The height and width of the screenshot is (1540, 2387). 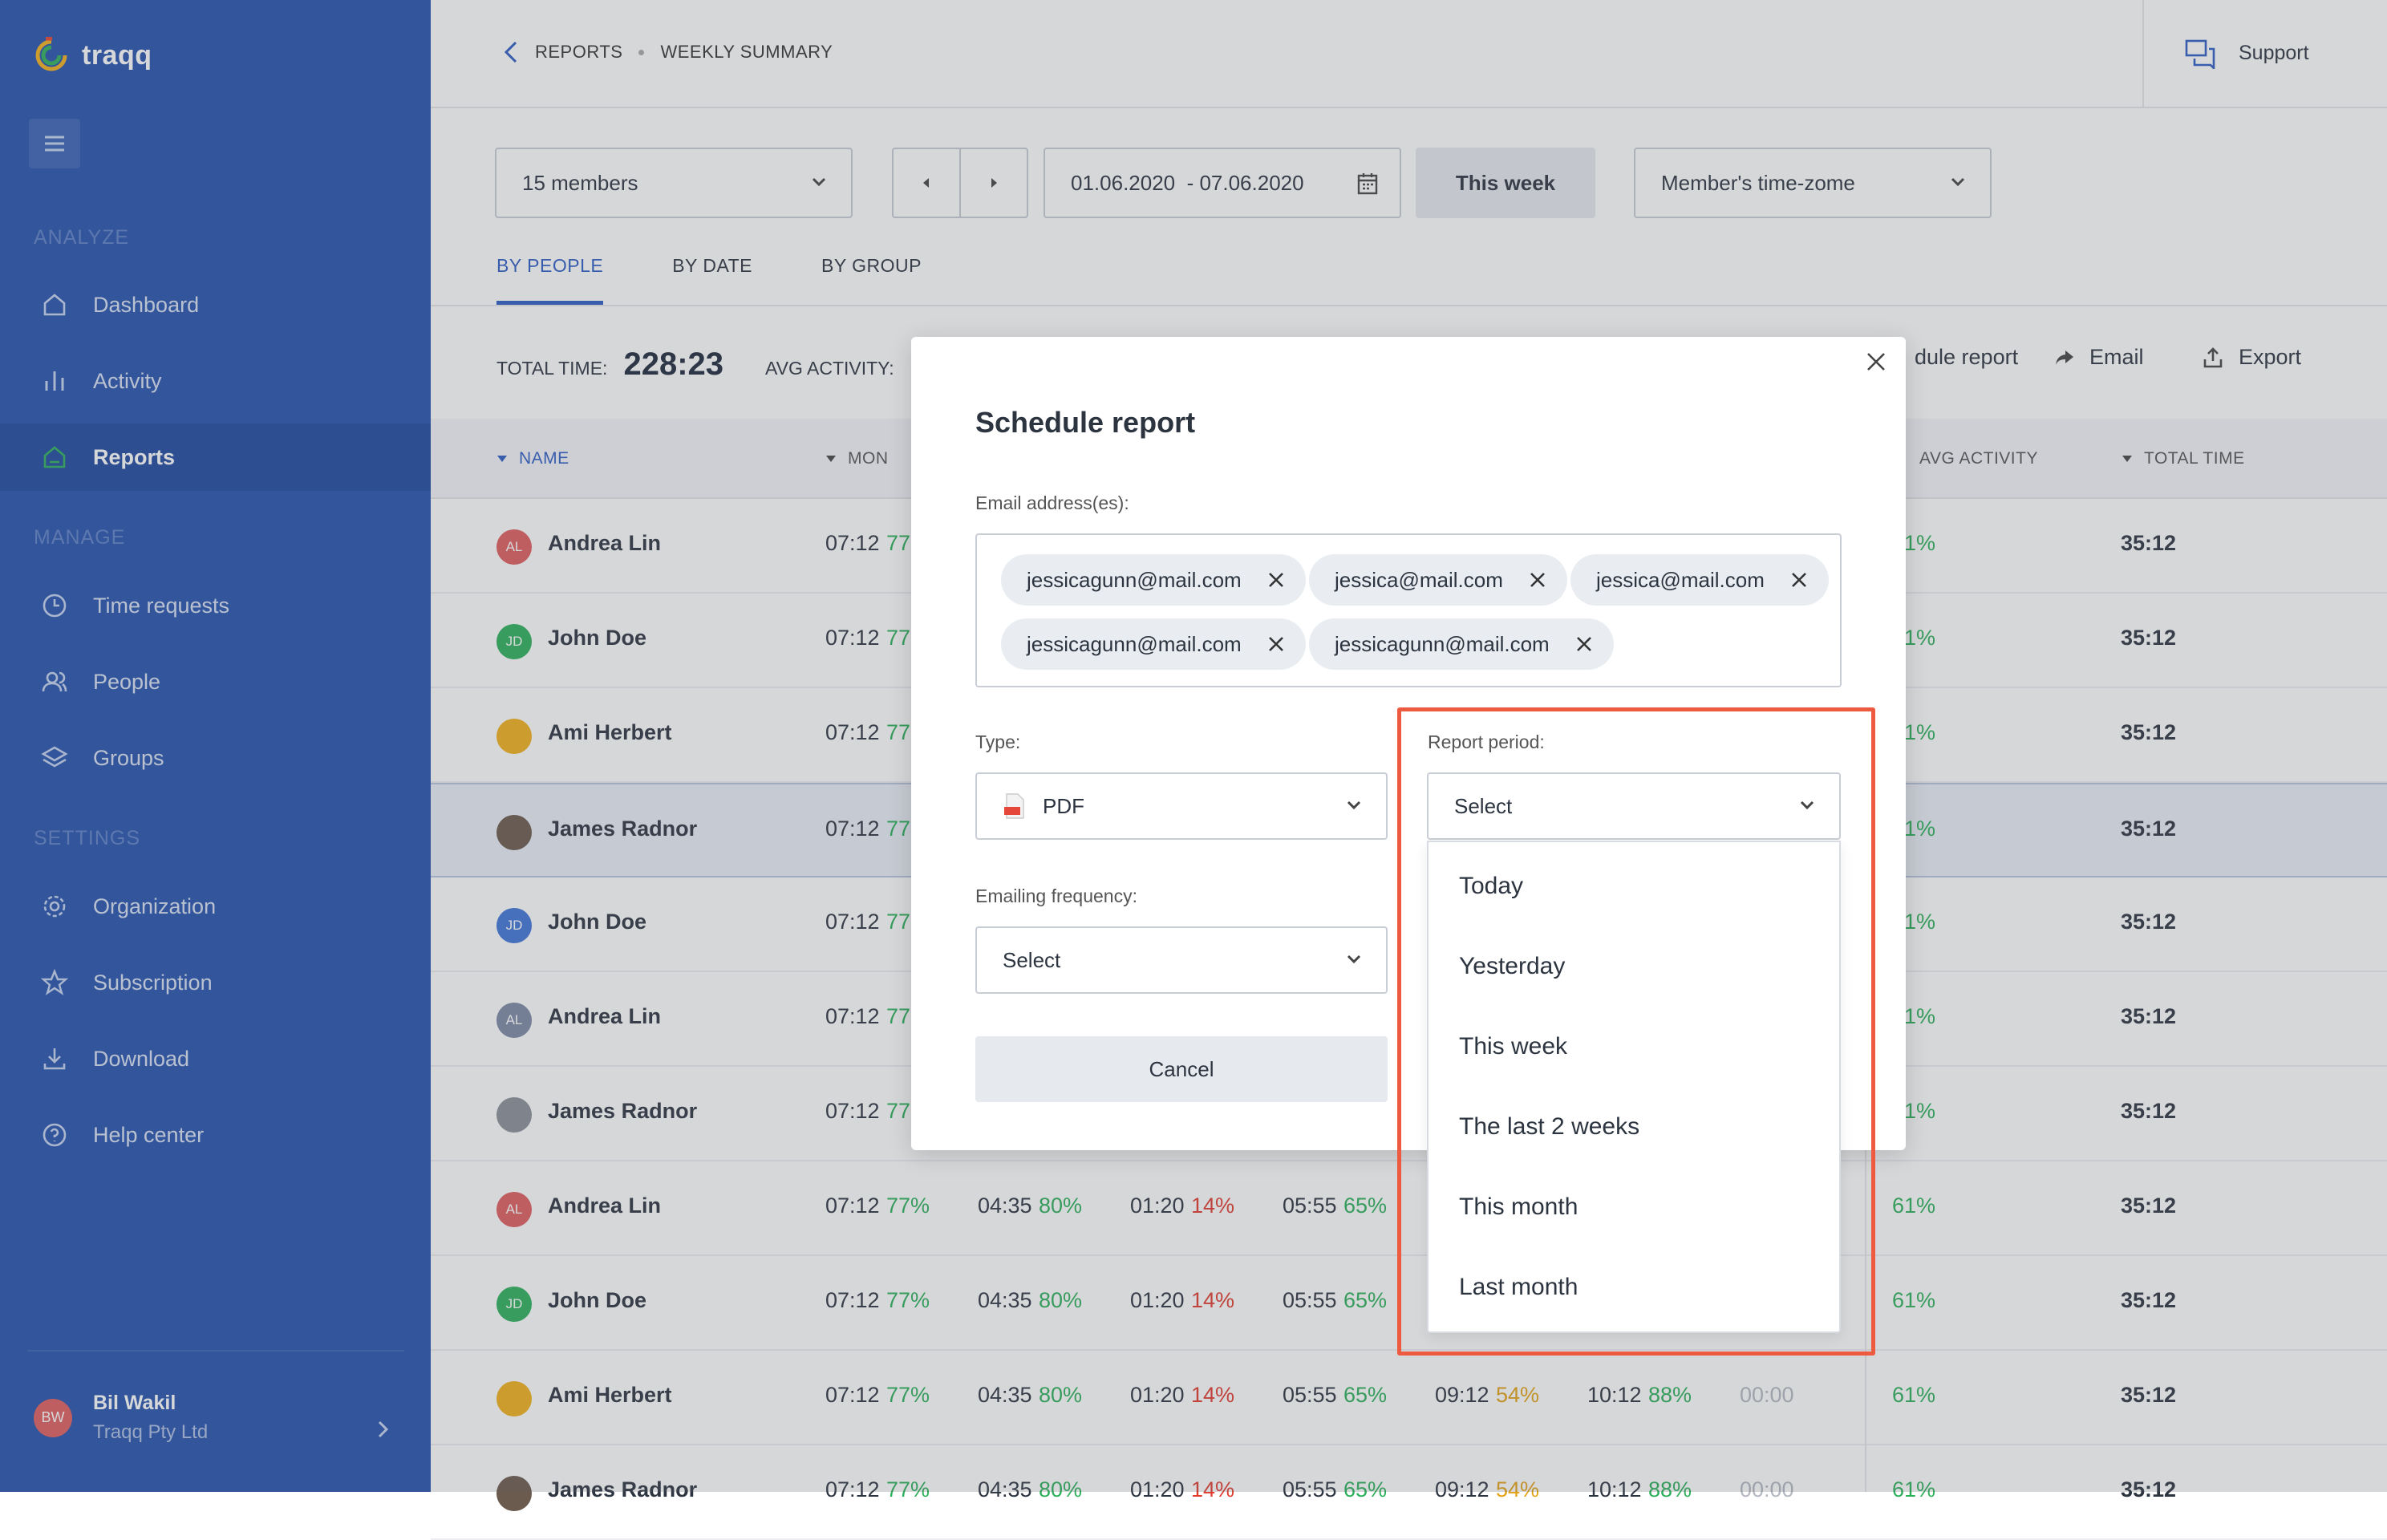 I want to click on email-label: Email address(es):, so click(x=1052, y=503).